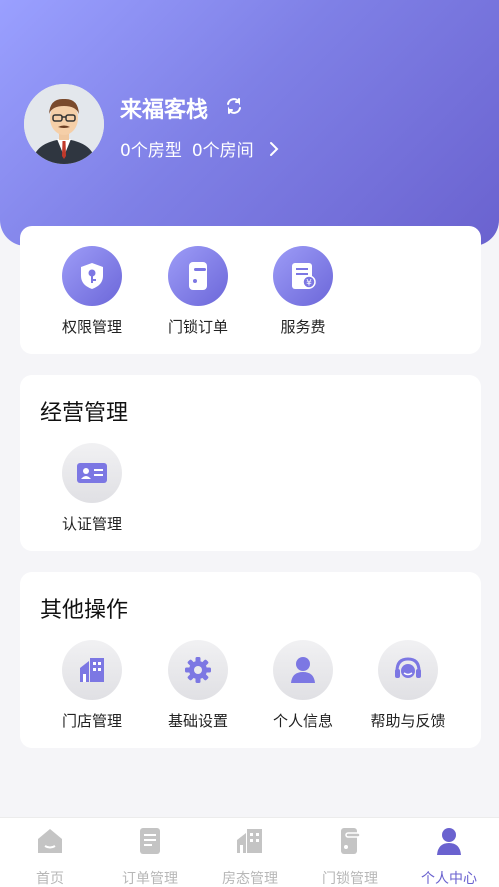  What do you see at coordinates (92, 276) in the screenshot?
I see `shield-key-icon` at bounding box center [92, 276].